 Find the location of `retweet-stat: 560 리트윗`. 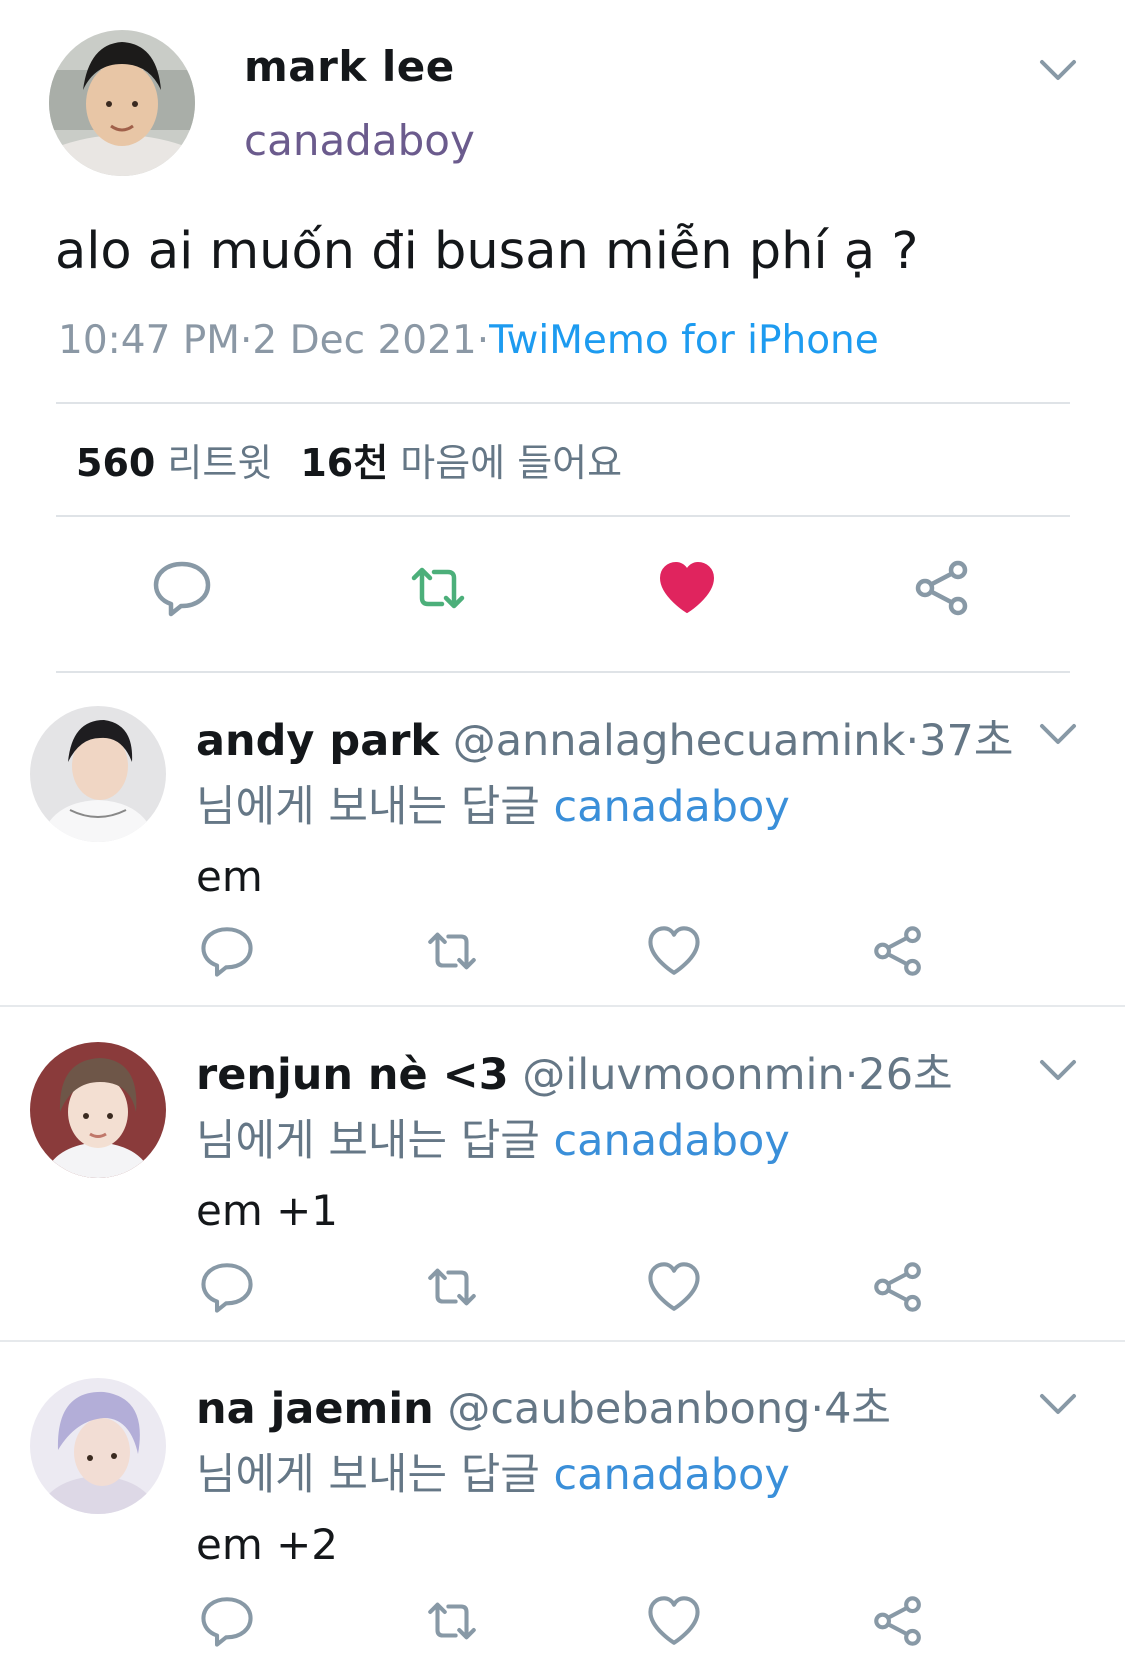

retweet-stat: 560 리트윗 is located at coordinates (174, 463).